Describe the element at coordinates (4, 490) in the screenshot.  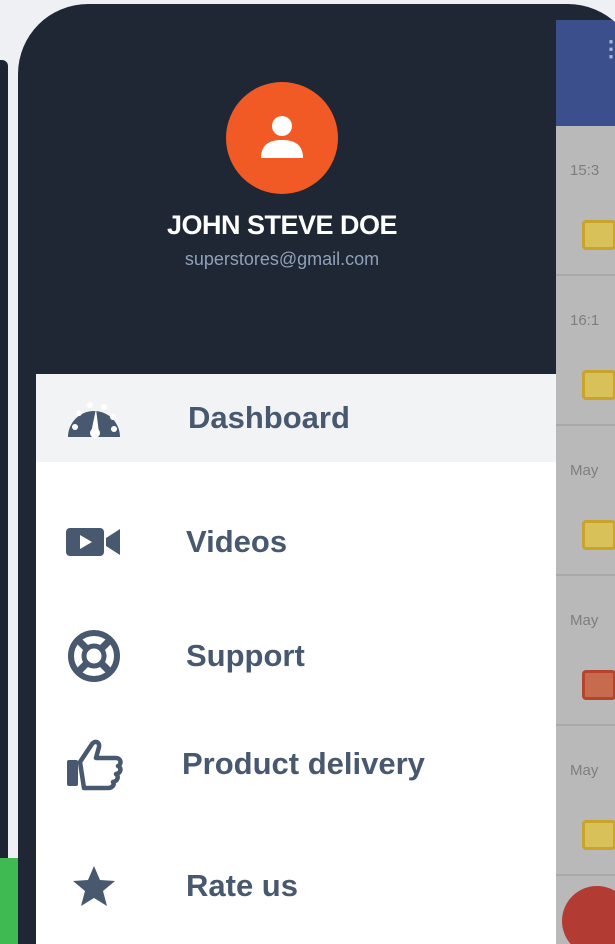
I see `adjacent-phone-edge` at that location.